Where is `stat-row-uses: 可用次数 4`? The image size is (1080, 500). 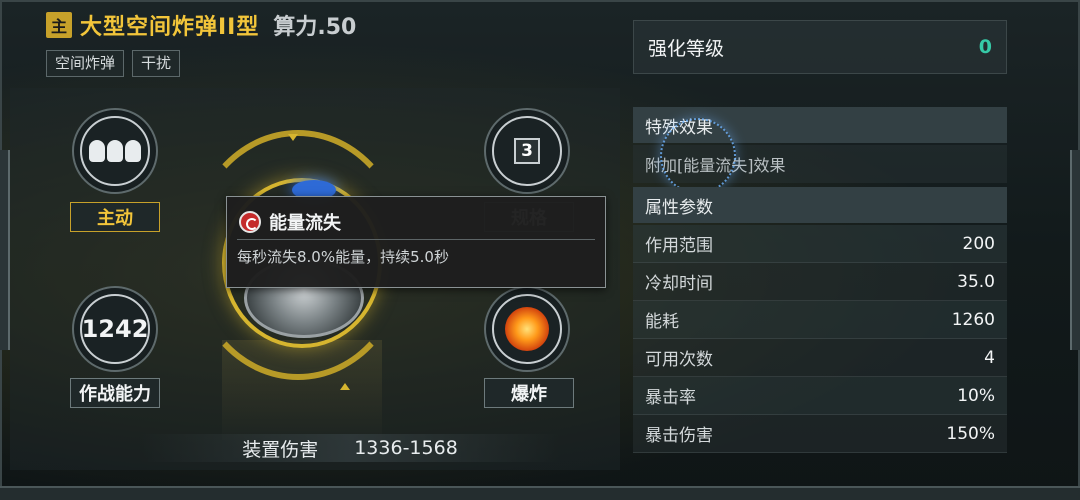 stat-row-uses: 可用次数 4 is located at coordinates (820, 358).